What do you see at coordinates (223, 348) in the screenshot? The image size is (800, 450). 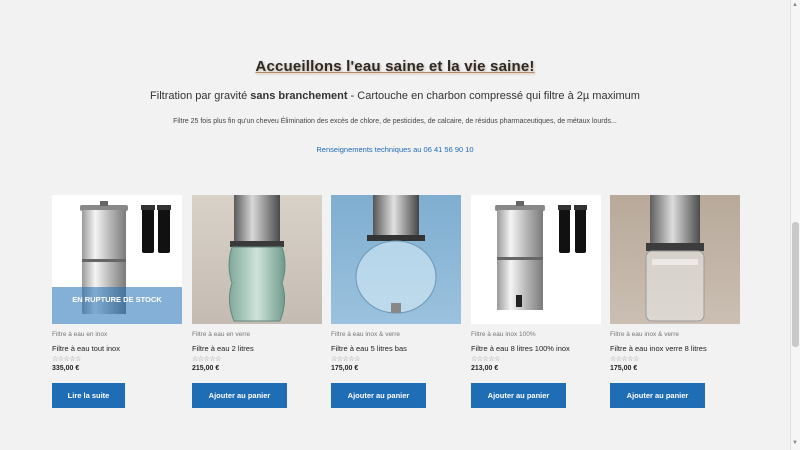 I see `product-name: Filtre à eau 2 litres` at bounding box center [223, 348].